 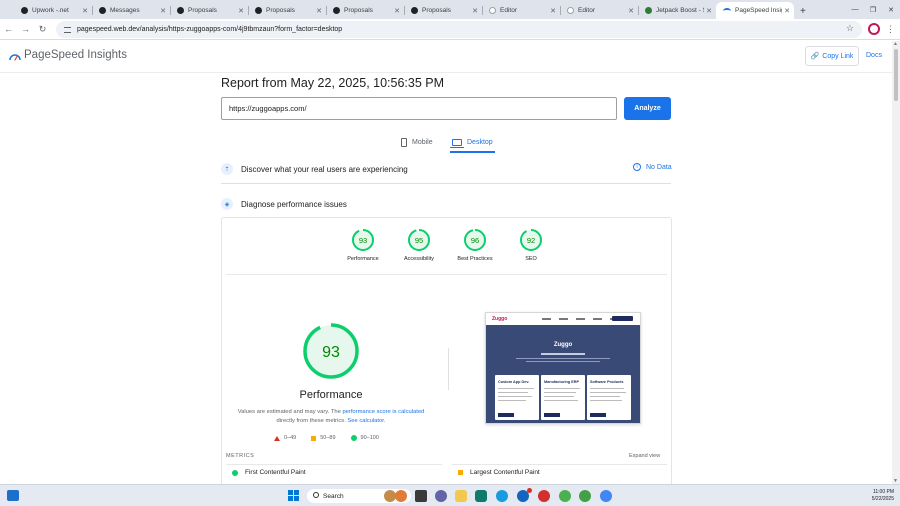 What do you see at coordinates (874, 29) in the screenshot?
I see `profile-avatar-icon` at bounding box center [874, 29].